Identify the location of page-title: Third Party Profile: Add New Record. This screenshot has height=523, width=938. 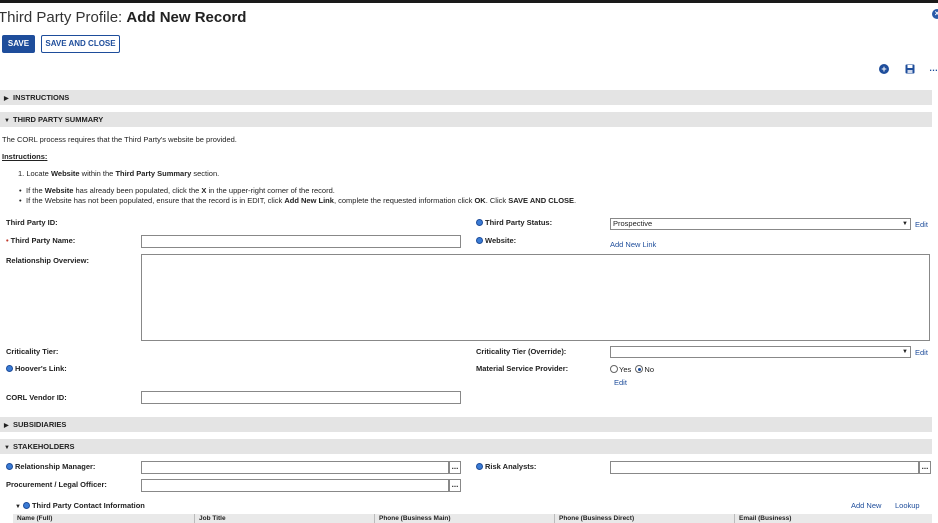
(123, 17).